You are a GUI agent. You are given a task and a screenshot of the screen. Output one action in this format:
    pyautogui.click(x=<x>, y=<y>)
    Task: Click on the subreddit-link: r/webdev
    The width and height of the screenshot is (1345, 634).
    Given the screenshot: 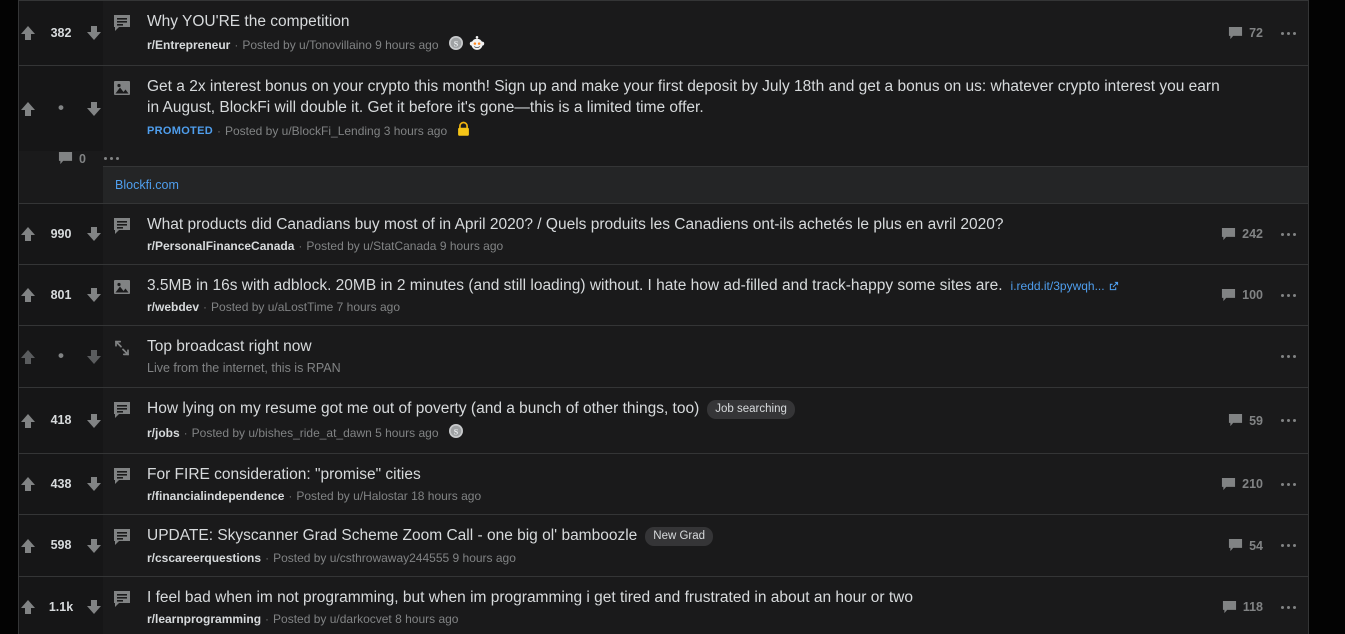 What is the action you would take?
    pyautogui.click(x=173, y=307)
    